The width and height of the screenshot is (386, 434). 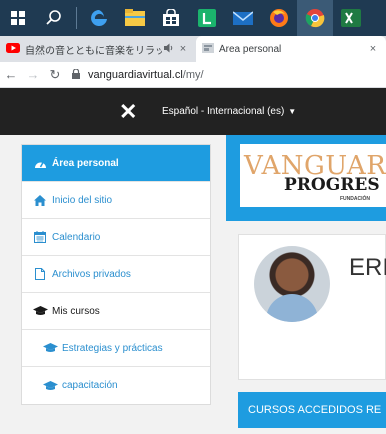 What do you see at coordinates (208, 49) in the screenshot?
I see `favicon-icon` at bounding box center [208, 49].